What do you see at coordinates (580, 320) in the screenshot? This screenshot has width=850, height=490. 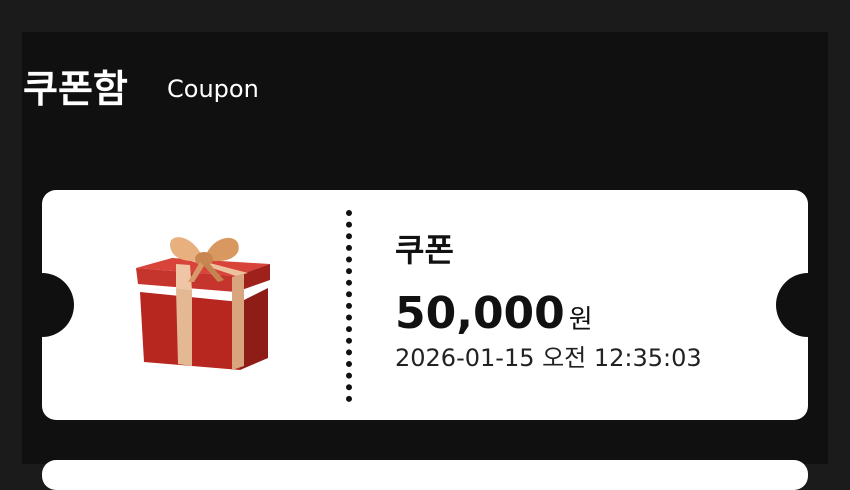 I see `coupon-amount-unit: 원` at bounding box center [580, 320].